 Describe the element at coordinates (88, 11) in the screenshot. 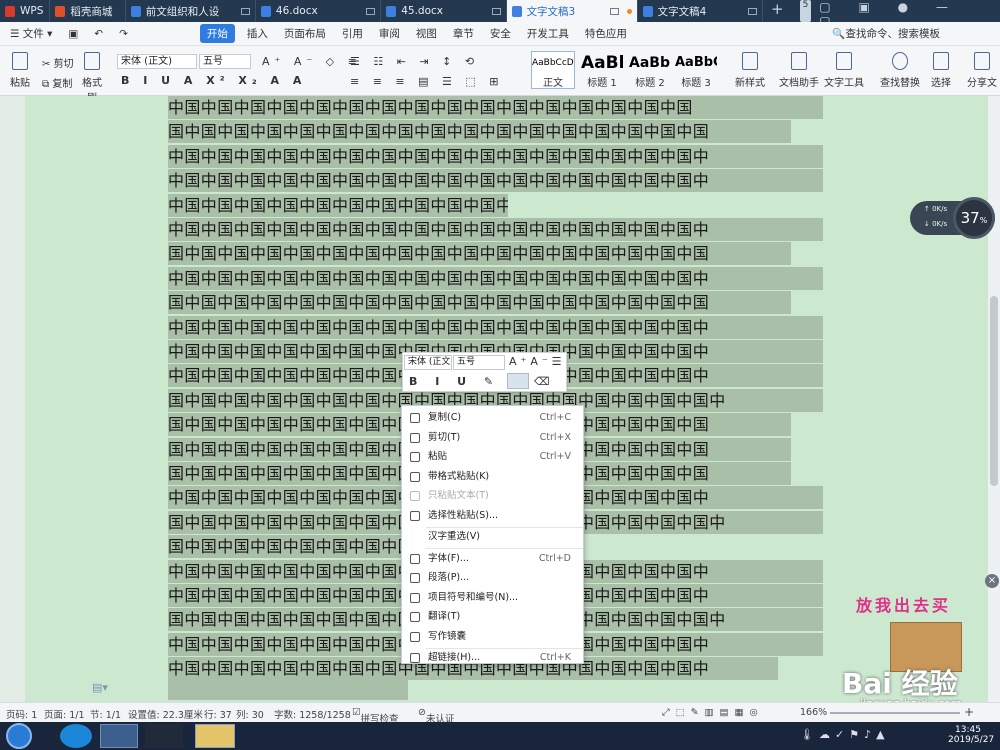

I see `tab-1: 稻壳商城` at that location.